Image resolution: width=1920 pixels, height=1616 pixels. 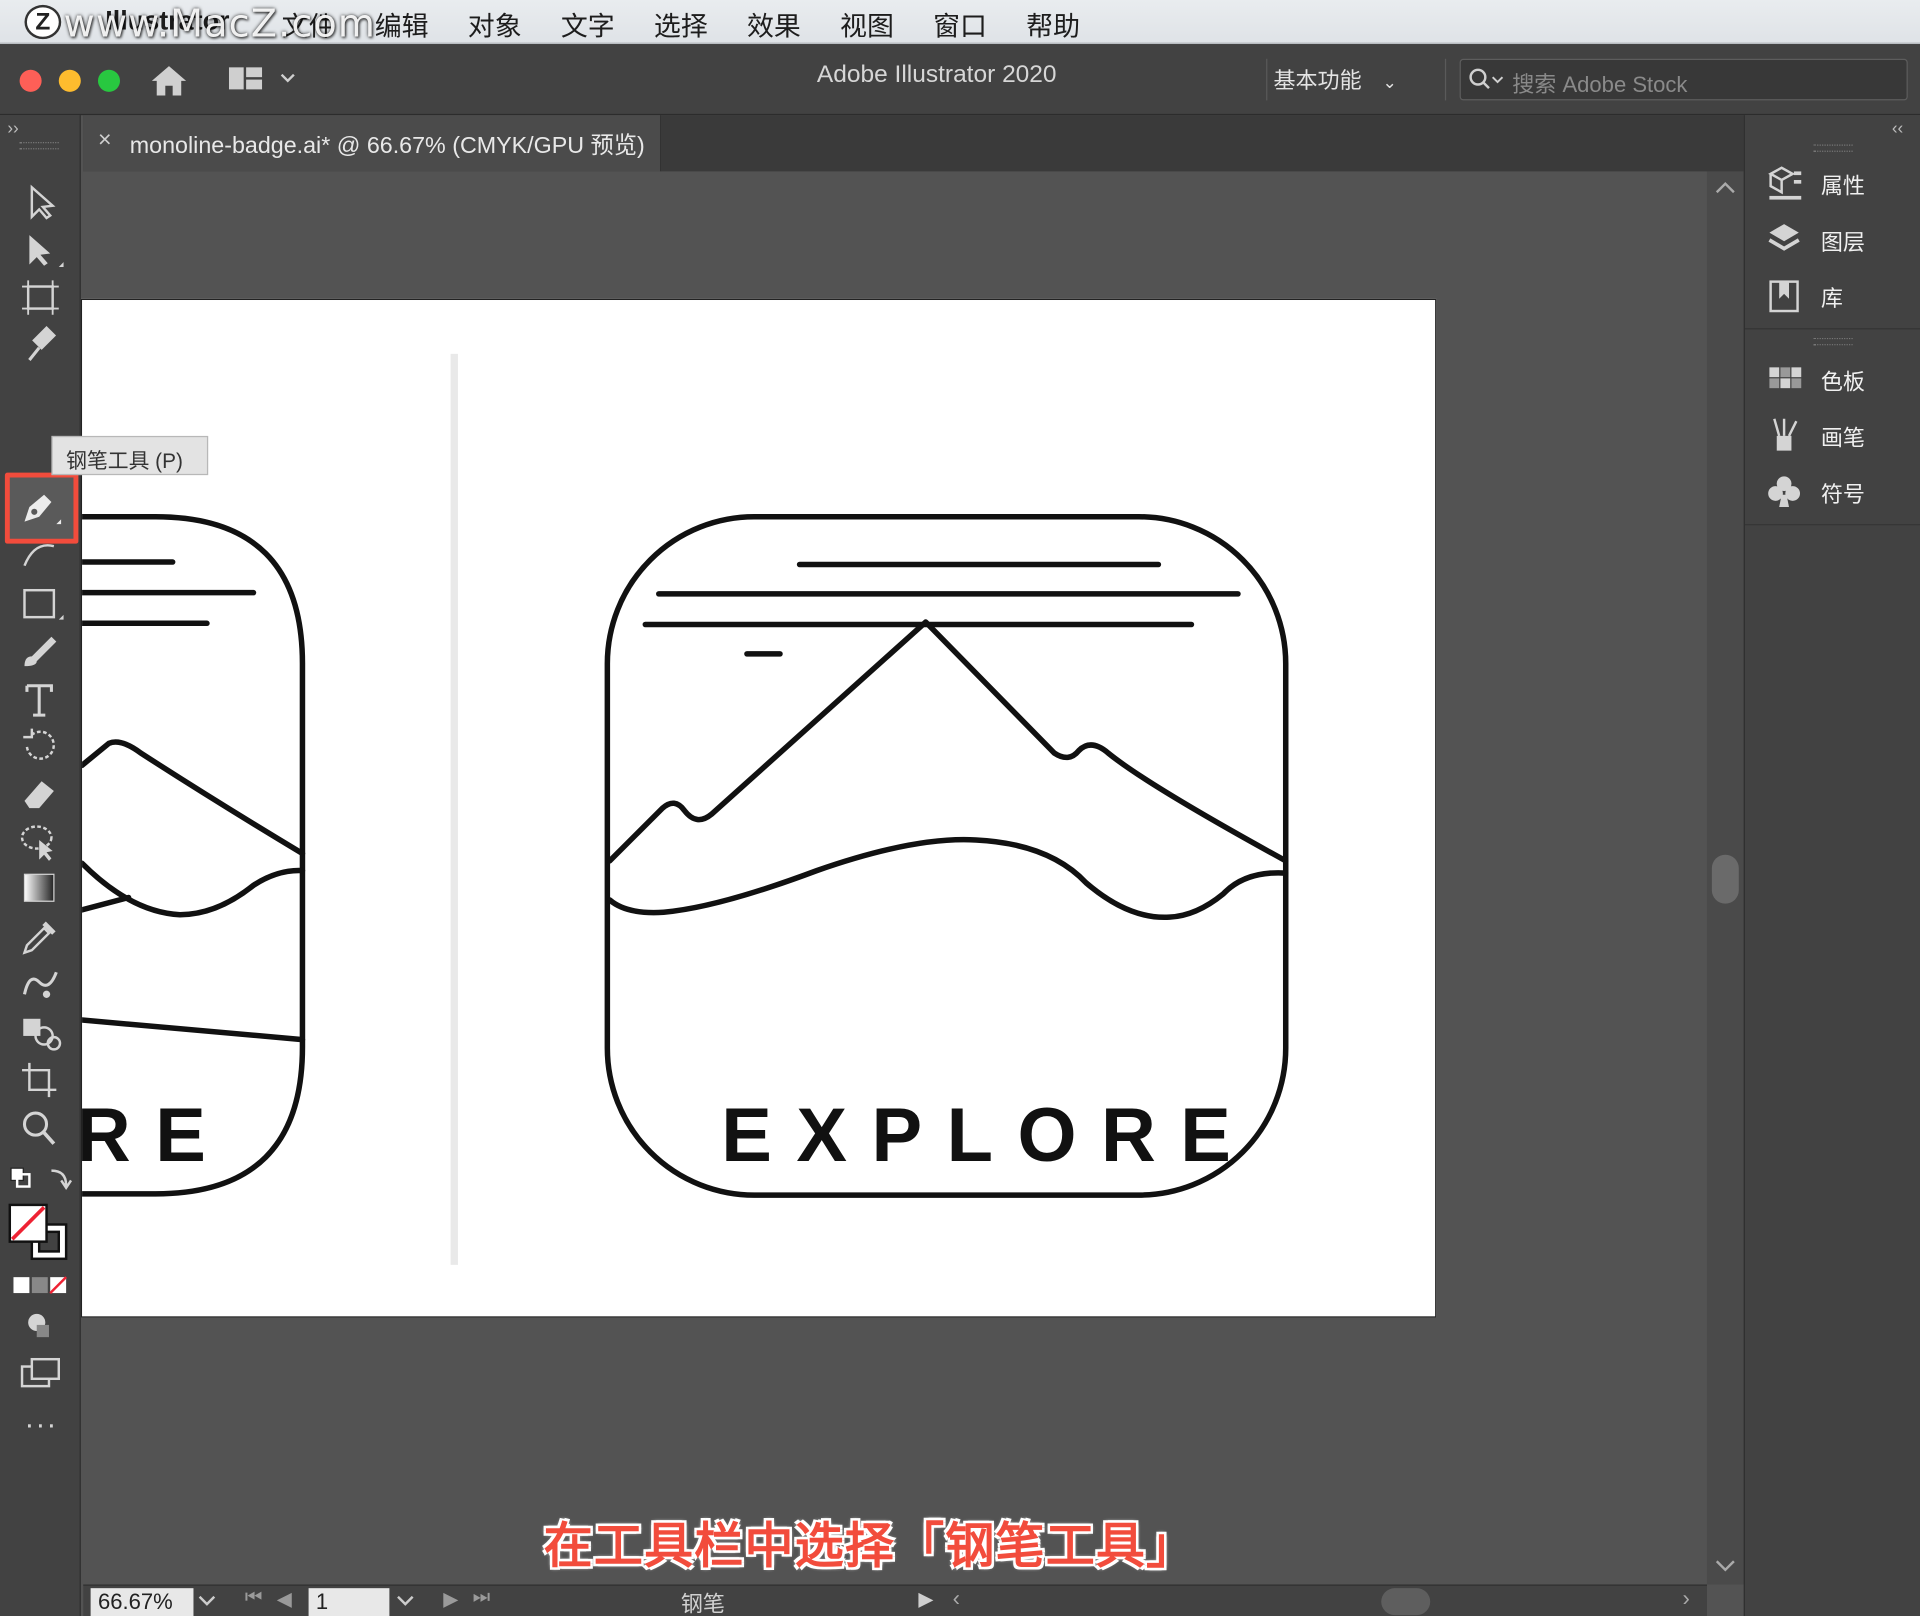 What do you see at coordinates (1897, 128) in the screenshot?
I see `expand-panels-icon: ‹‹` at bounding box center [1897, 128].